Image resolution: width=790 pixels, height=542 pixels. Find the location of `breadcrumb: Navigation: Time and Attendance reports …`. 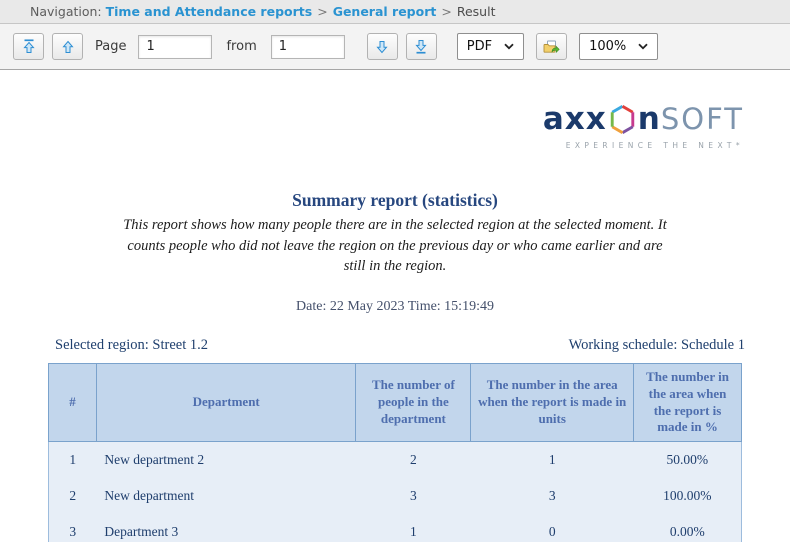

breadcrumb: Navigation: Time and Attendance reports … is located at coordinates (395, 12).